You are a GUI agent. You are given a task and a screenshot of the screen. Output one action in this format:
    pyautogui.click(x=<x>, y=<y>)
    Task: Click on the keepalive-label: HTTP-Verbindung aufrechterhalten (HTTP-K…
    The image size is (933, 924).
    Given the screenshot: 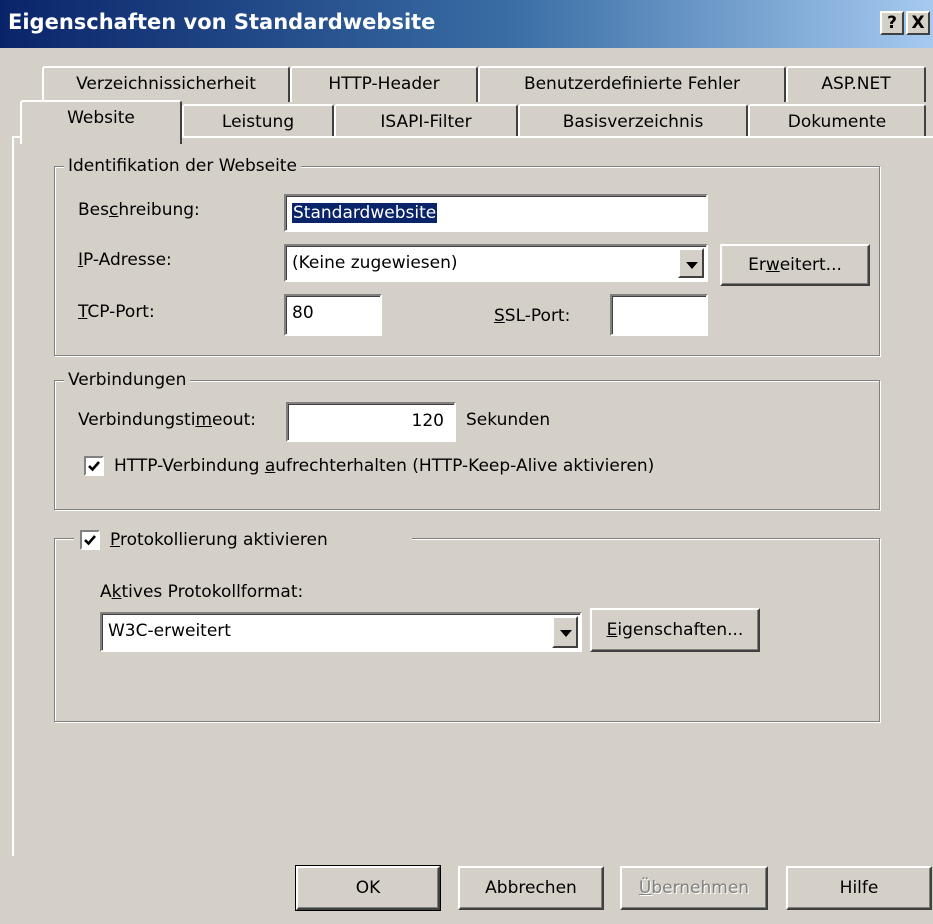 What is the action you would take?
    pyautogui.click(x=384, y=466)
    